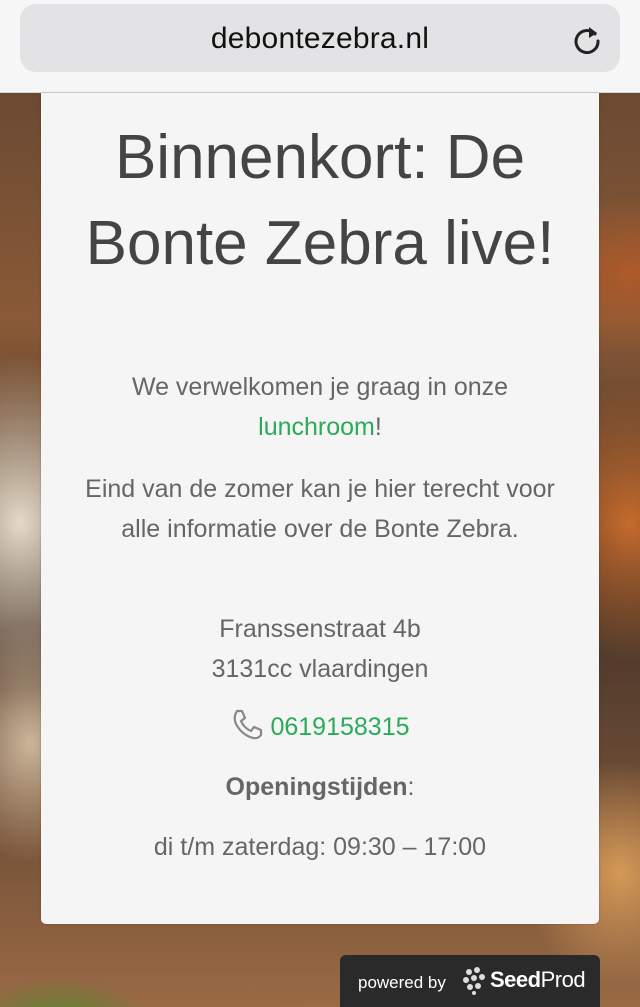 This screenshot has width=640, height=1007. Describe the element at coordinates (320, 387) in the screenshot. I see `welcome-text: We verwelkomen je graag in onze` at that location.